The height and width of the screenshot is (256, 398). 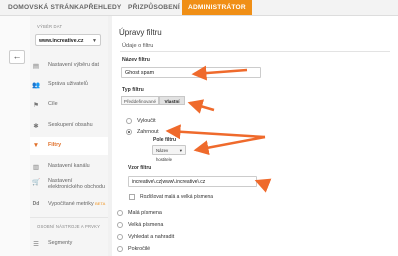 What do you see at coordinates (140, 100) in the screenshot?
I see `type-predefined-button: Předdefinované` at bounding box center [140, 100].